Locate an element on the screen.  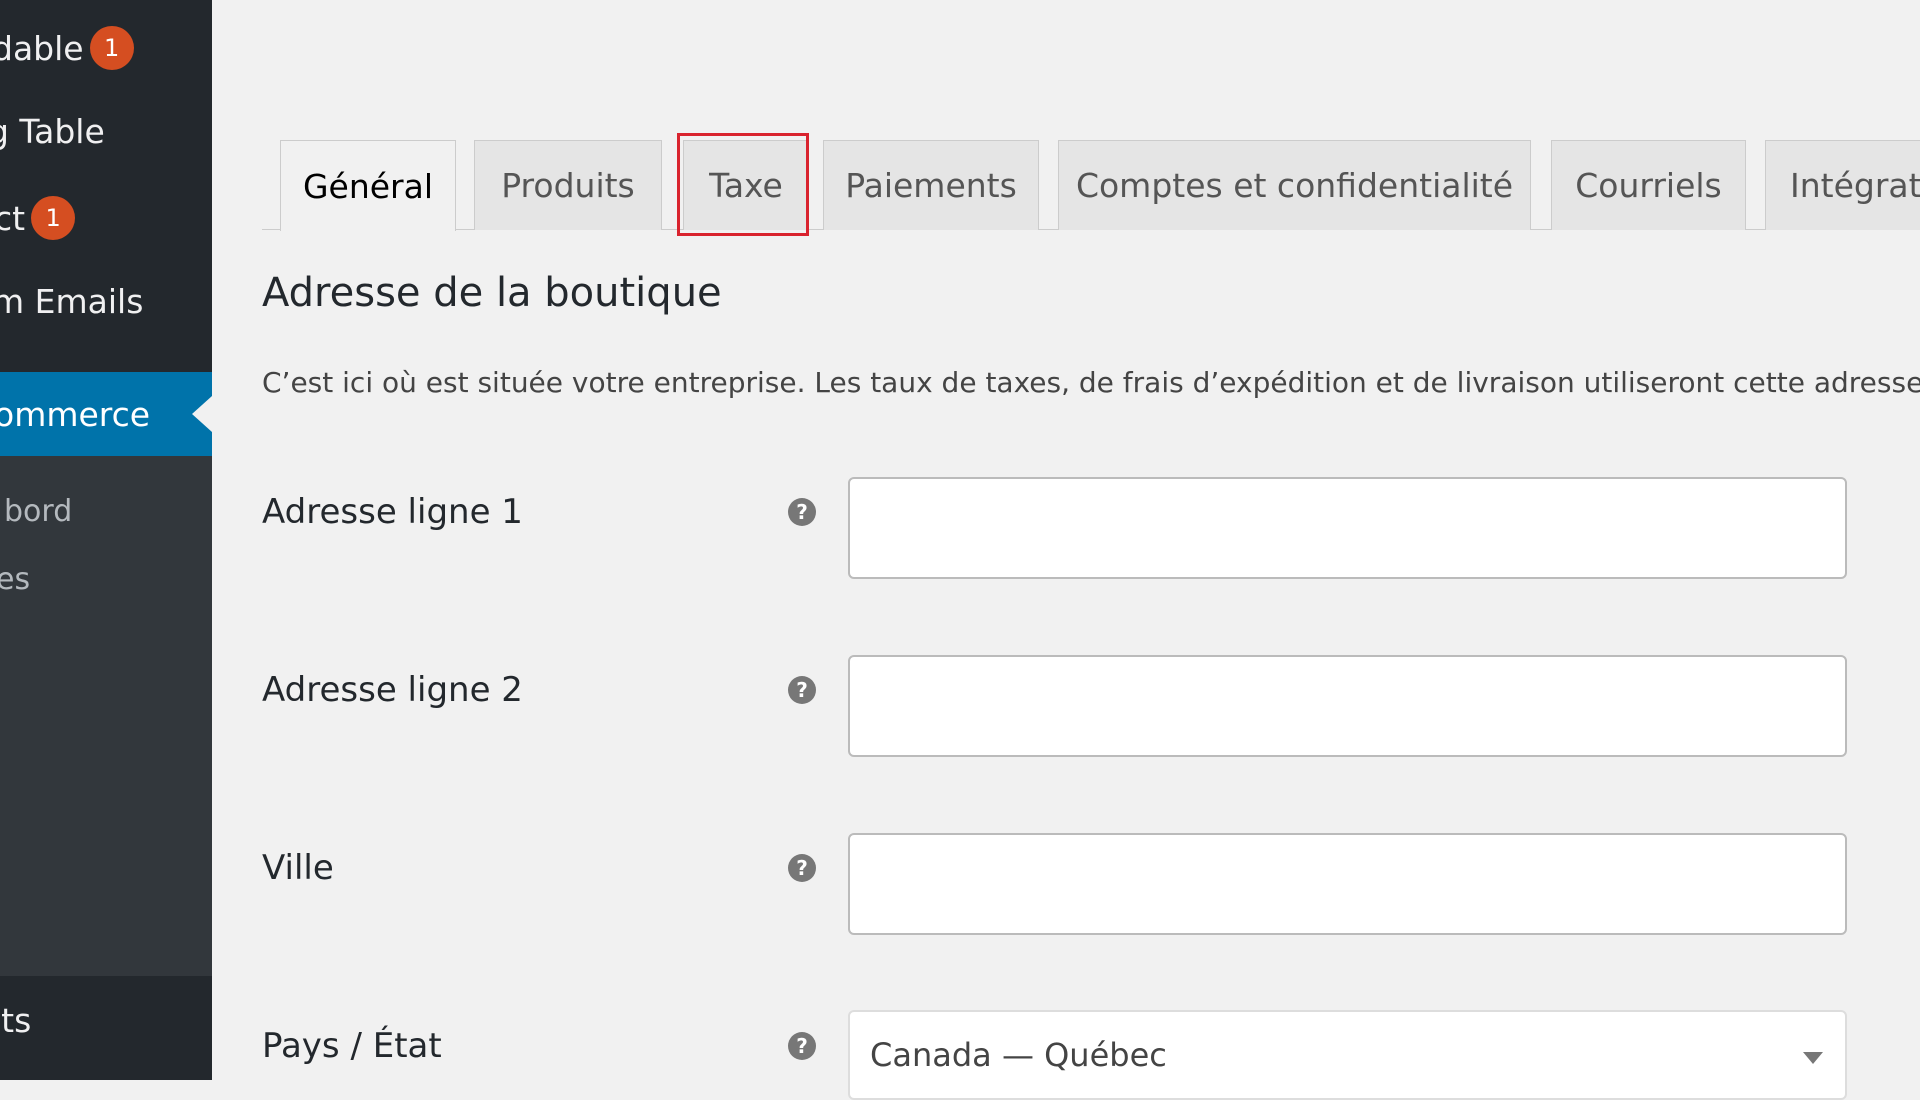
address-line-1-input is located at coordinates (1347, 528).